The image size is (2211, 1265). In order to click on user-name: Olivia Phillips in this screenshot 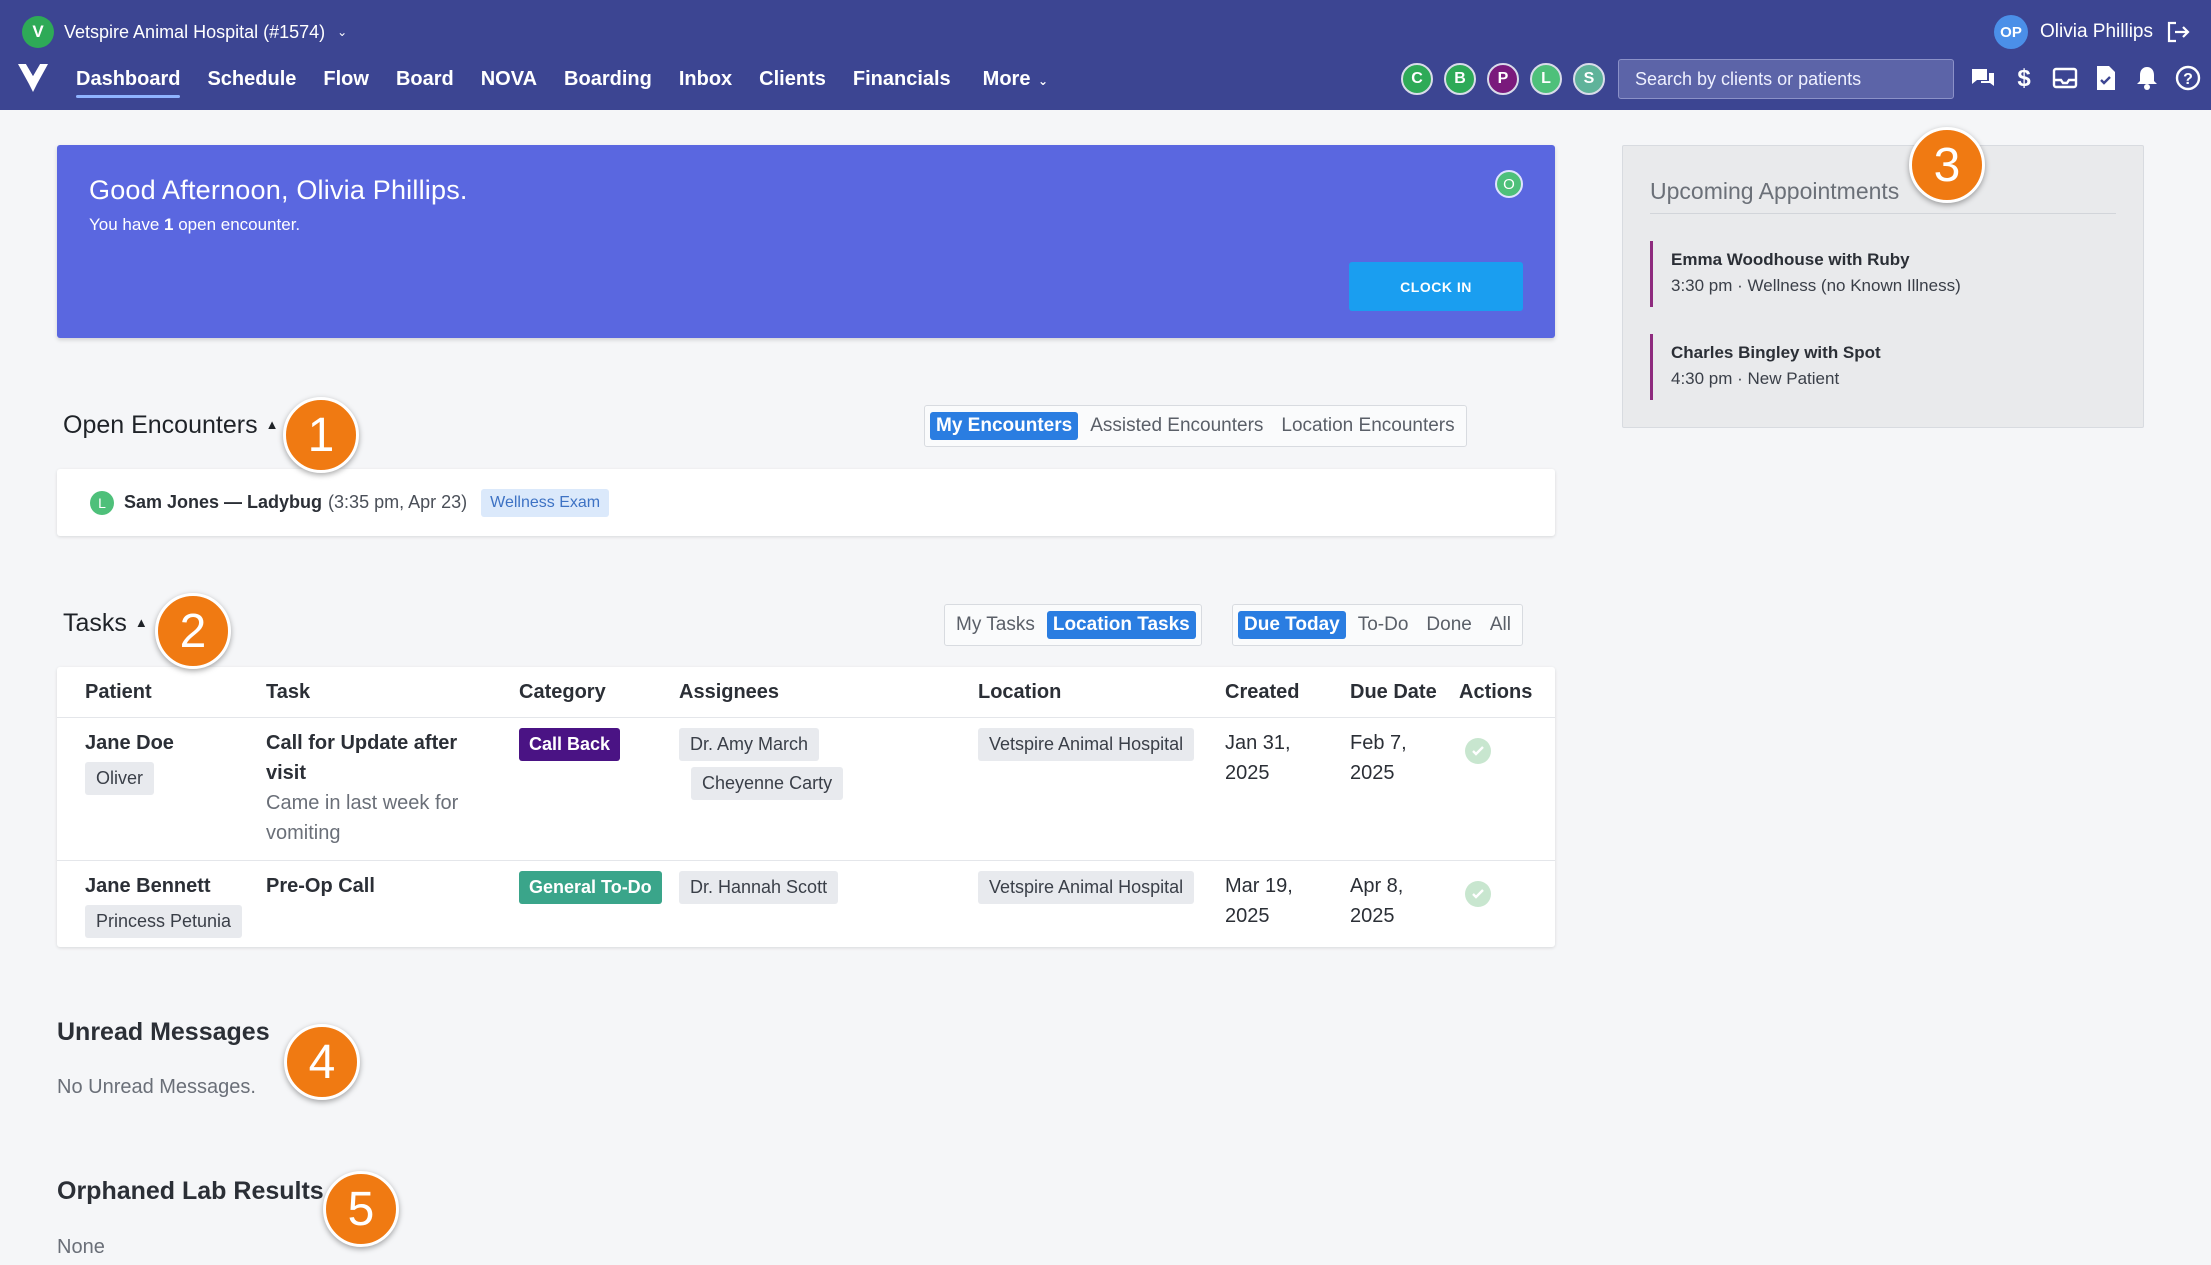, I will do `click(2096, 31)`.